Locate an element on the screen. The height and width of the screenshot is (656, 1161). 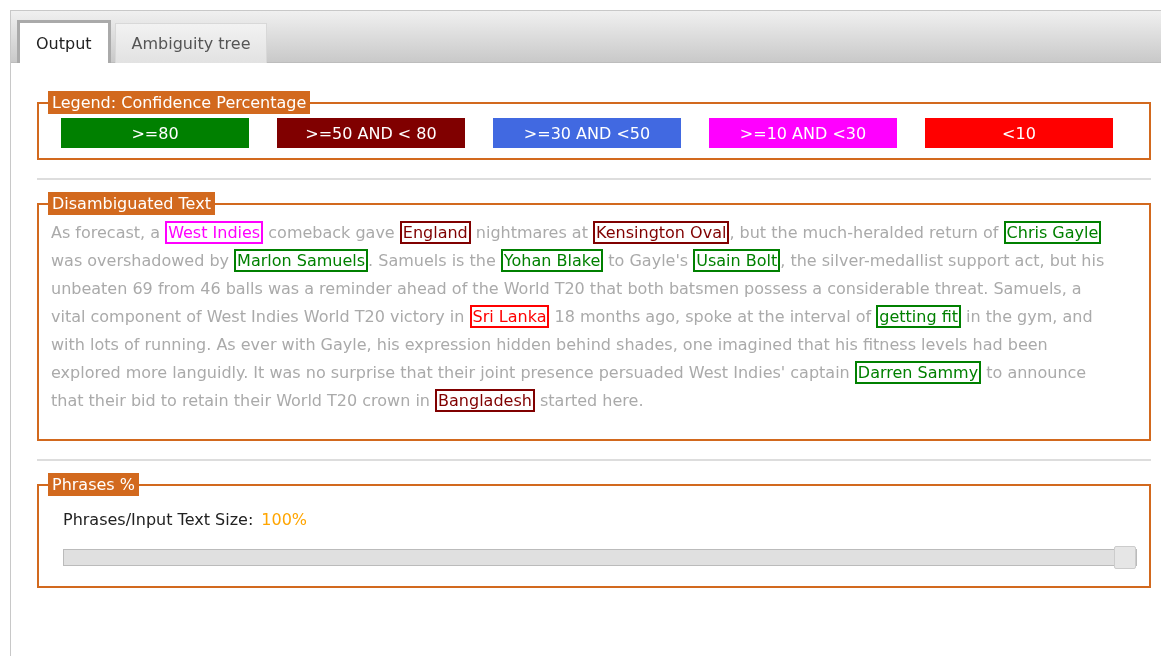
entity-highlight: Chris Gayle is located at coordinates (1052, 232).